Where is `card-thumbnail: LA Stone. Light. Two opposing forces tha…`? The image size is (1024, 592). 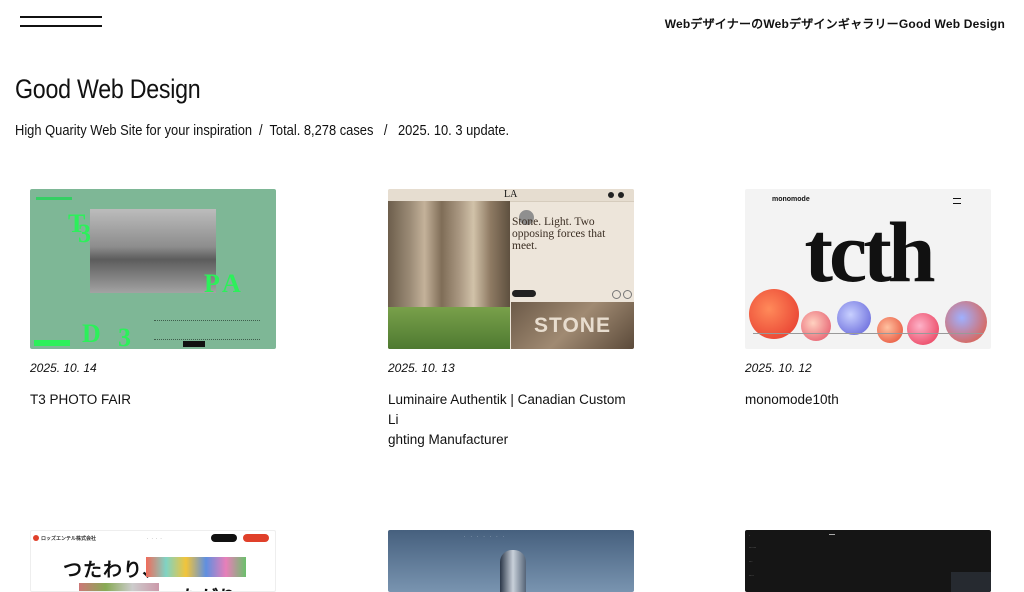 card-thumbnail: LA Stone. Light. Two opposing forces tha… is located at coordinates (511, 269).